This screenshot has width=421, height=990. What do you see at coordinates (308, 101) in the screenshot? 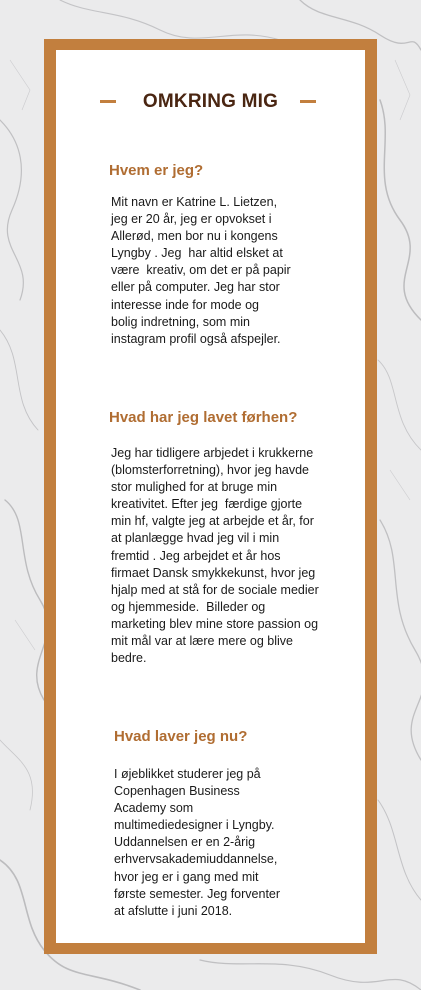
I see `title-dash-right` at bounding box center [308, 101].